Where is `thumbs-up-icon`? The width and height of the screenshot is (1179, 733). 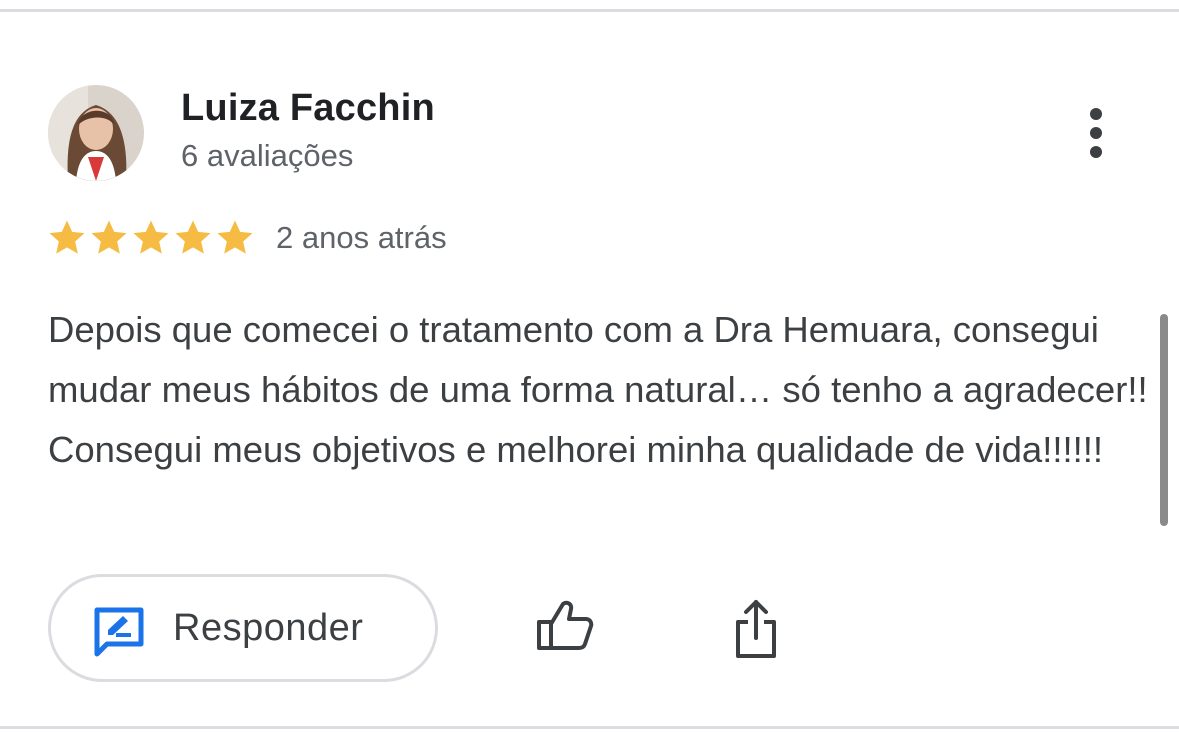
thumbs-up-icon is located at coordinates (565, 625).